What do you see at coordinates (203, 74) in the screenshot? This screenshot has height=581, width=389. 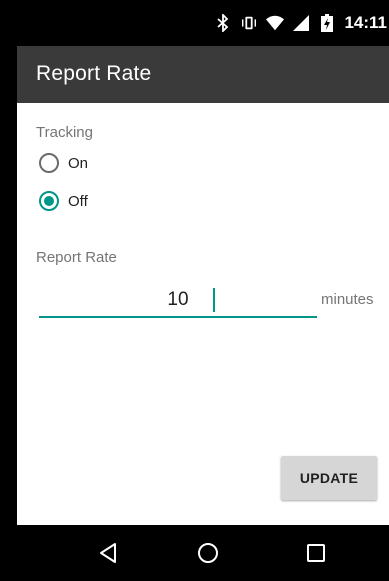 I see `app-bar: Report Rate` at bounding box center [203, 74].